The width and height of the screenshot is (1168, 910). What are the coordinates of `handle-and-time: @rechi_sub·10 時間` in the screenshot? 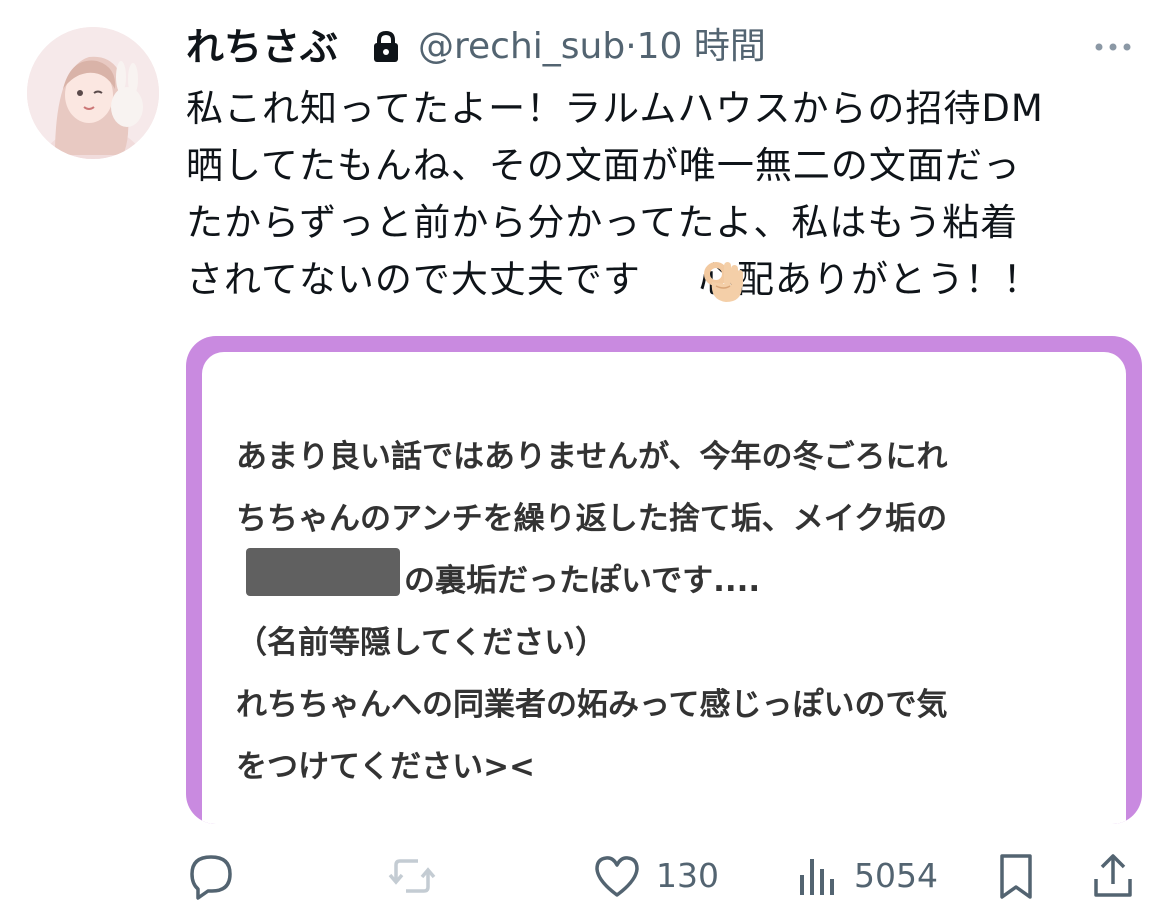 It's located at (592, 47).